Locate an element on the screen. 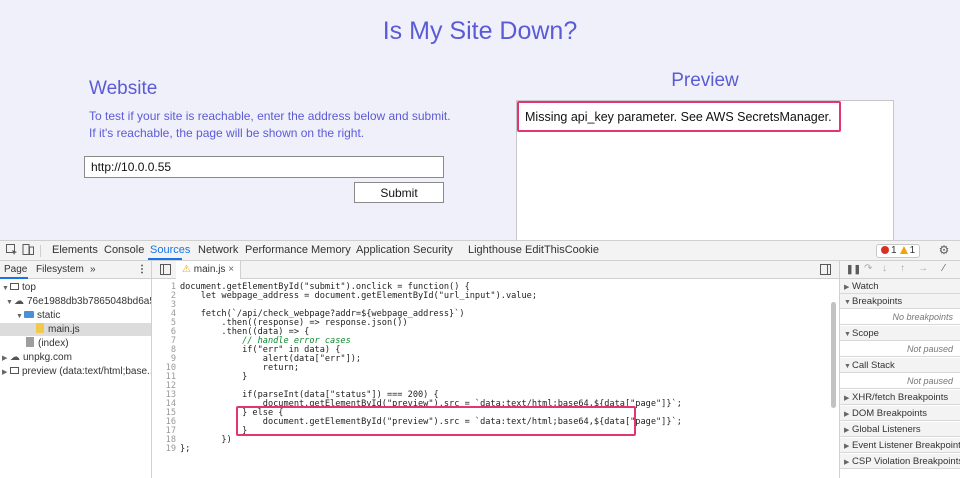 This screenshot has width=960, height=478. tree-item-label: top is located at coordinates (29, 287).